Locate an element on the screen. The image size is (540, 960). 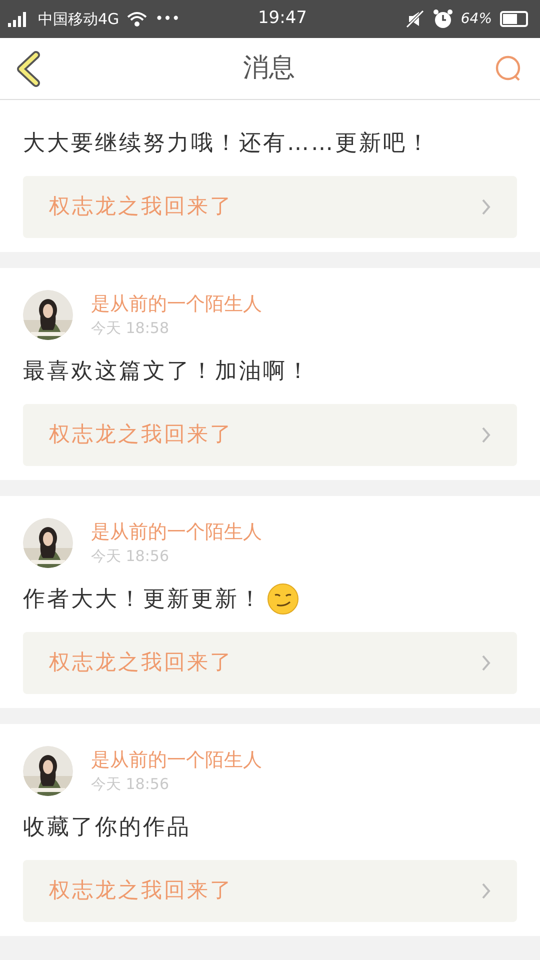
clock-text: 19:47 is located at coordinates (282, 18).